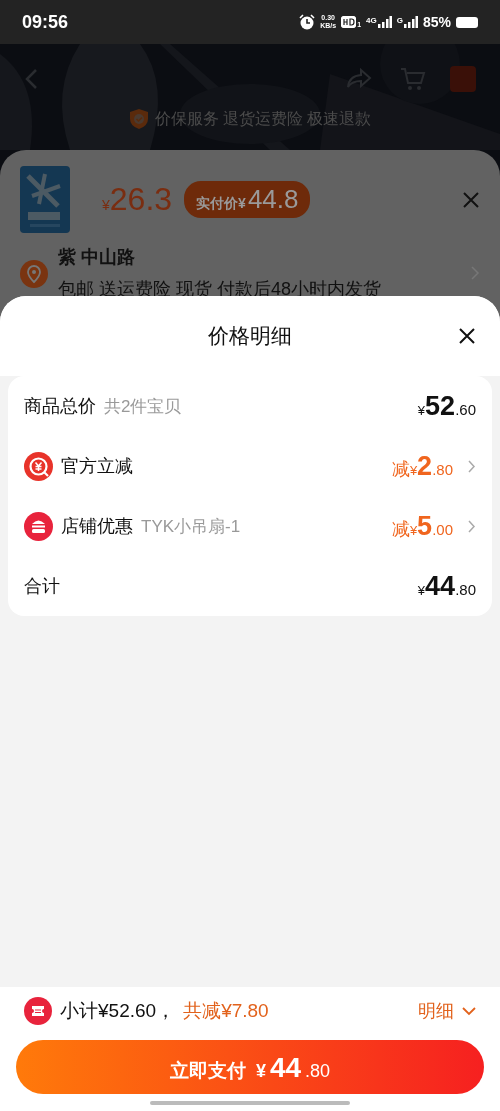 The width and height of the screenshot is (500, 1111). What do you see at coordinates (45, 22) in the screenshot?
I see `clock-time: 09:56` at bounding box center [45, 22].